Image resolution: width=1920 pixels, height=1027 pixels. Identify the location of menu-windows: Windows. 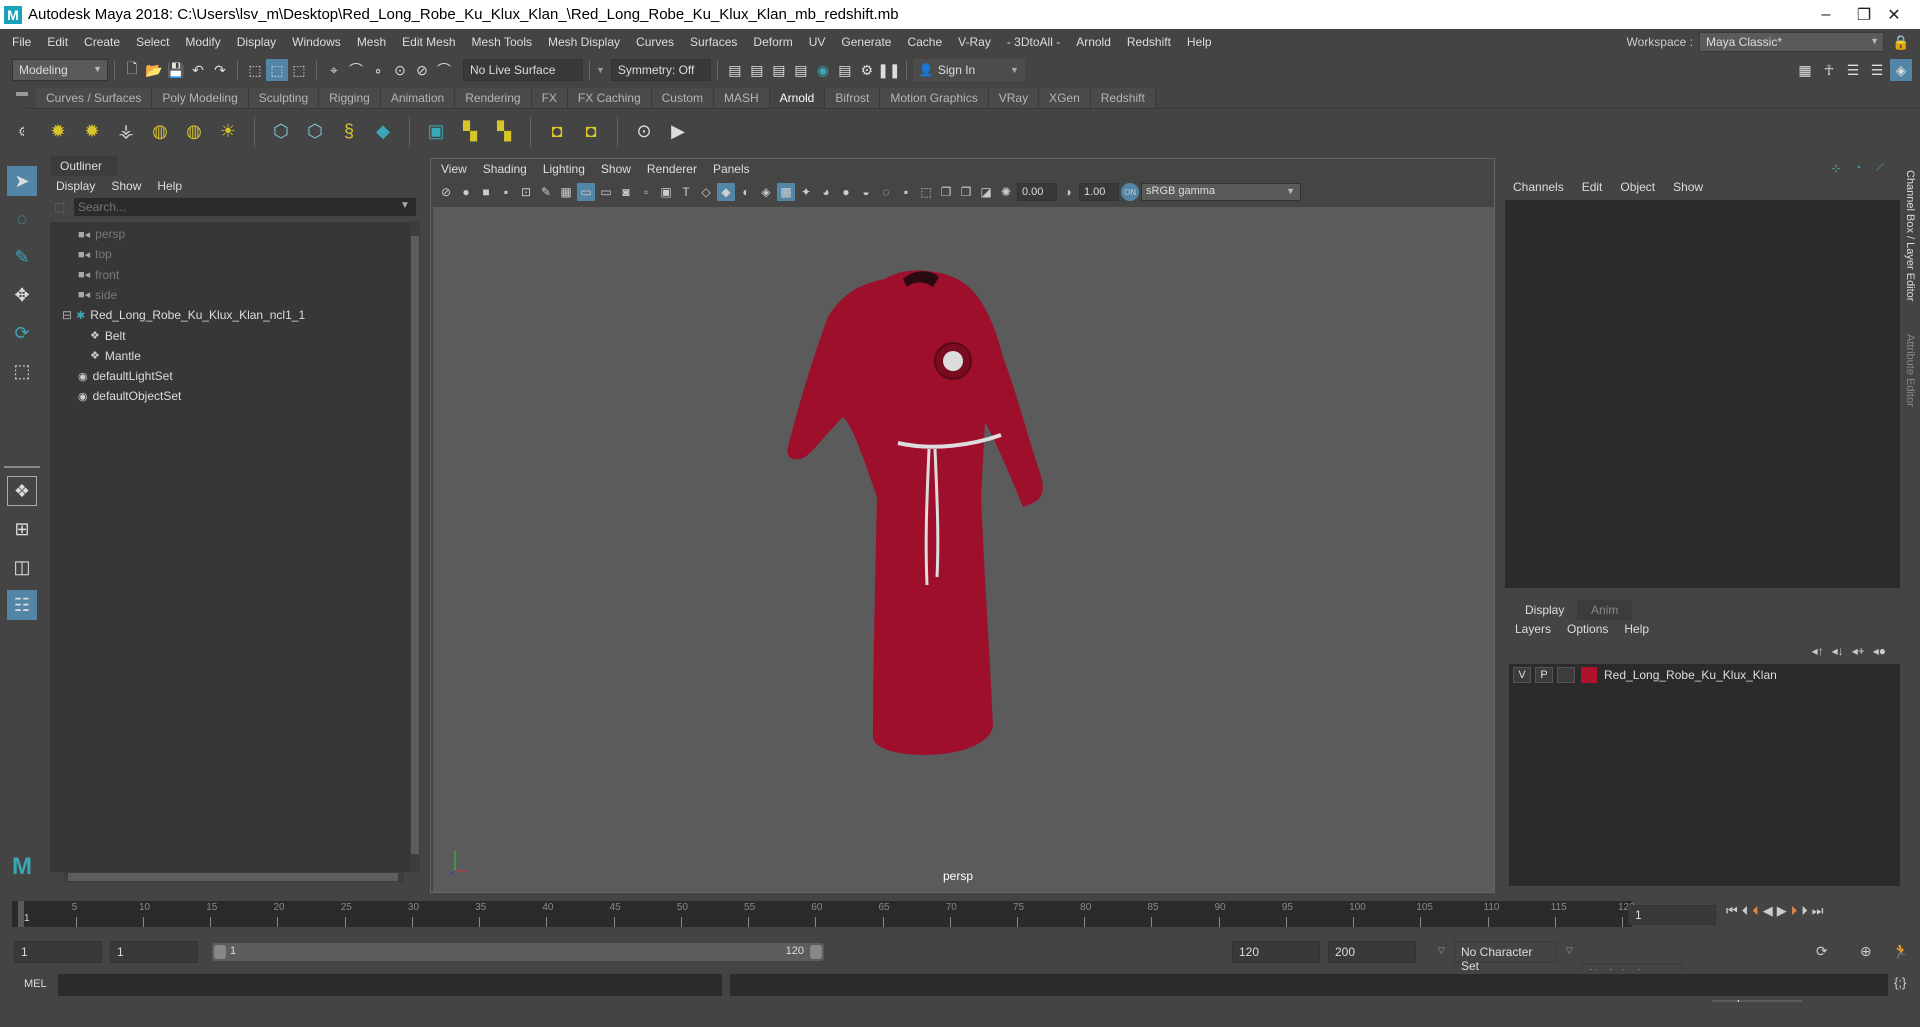
(316, 42).